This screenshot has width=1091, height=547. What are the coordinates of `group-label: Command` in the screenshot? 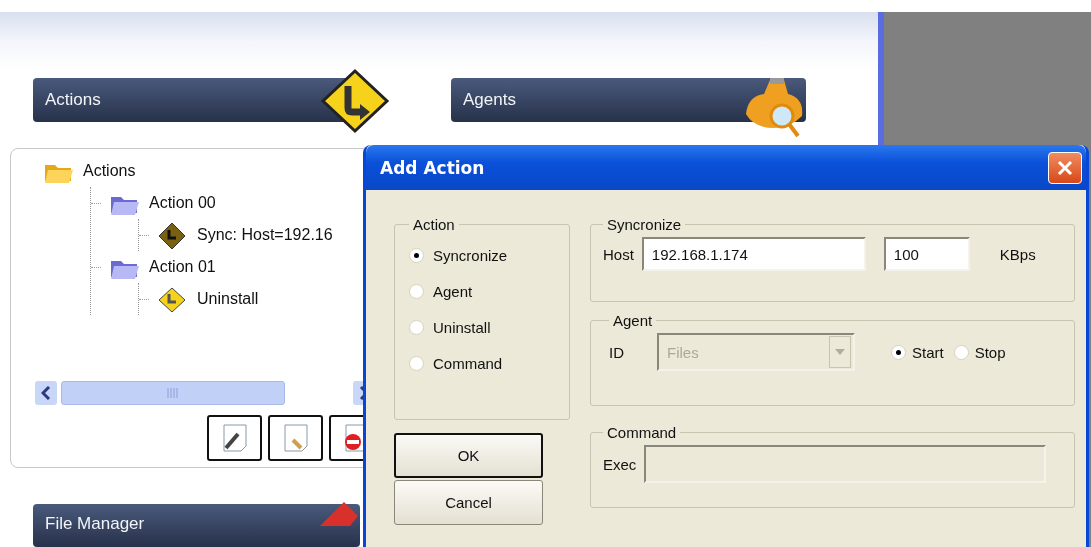 It's located at (642, 432).